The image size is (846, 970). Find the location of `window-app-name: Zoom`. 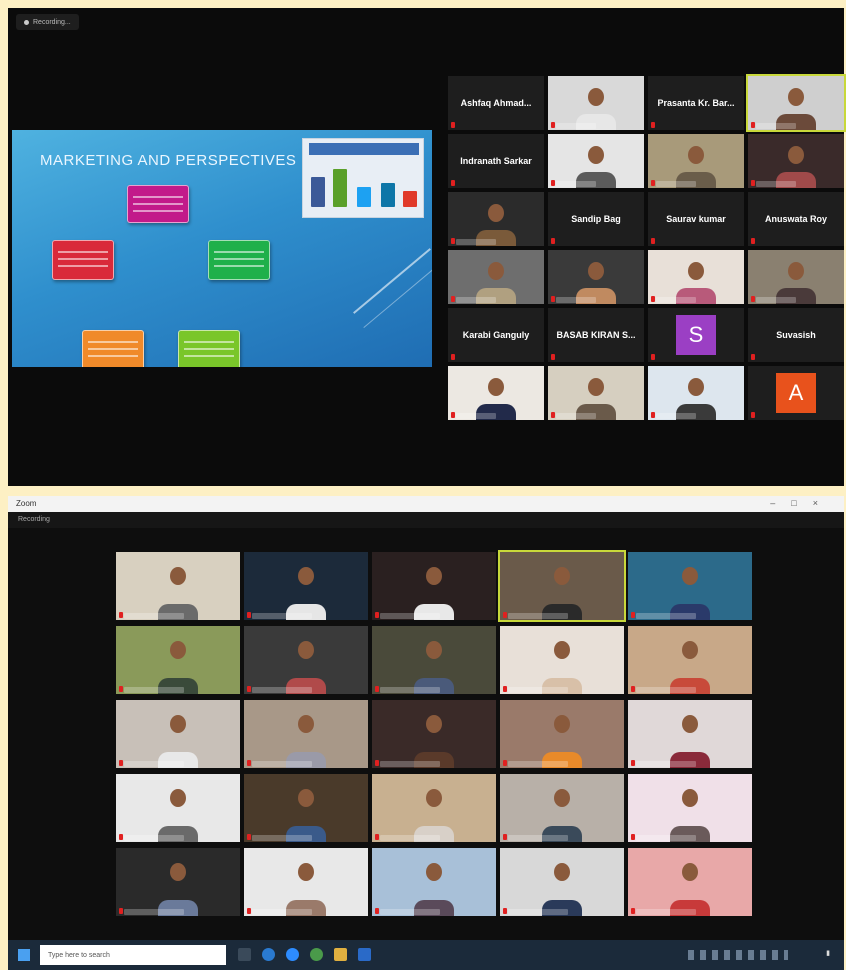

window-app-name: Zoom is located at coordinates (26, 503).